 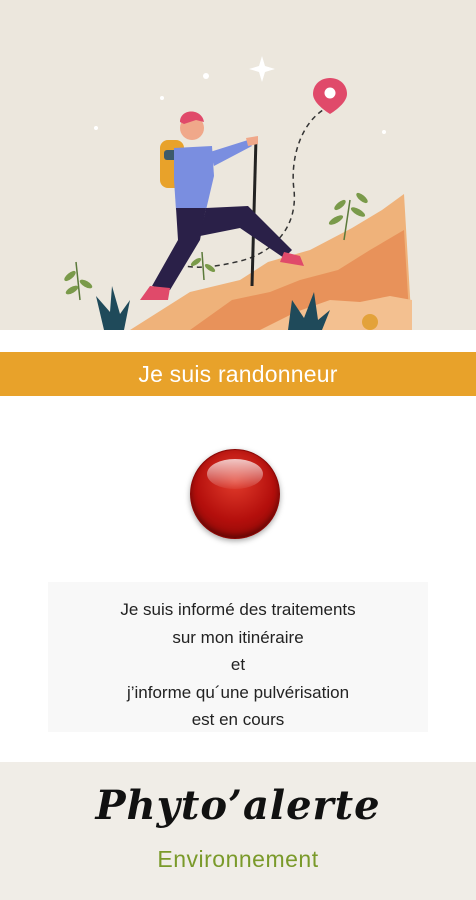 What do you see at coordinates (238, 692) in the screenshot?
I see `info-line-4: j’informe qu´une pulvérisation` at bounding box center [238, 692].